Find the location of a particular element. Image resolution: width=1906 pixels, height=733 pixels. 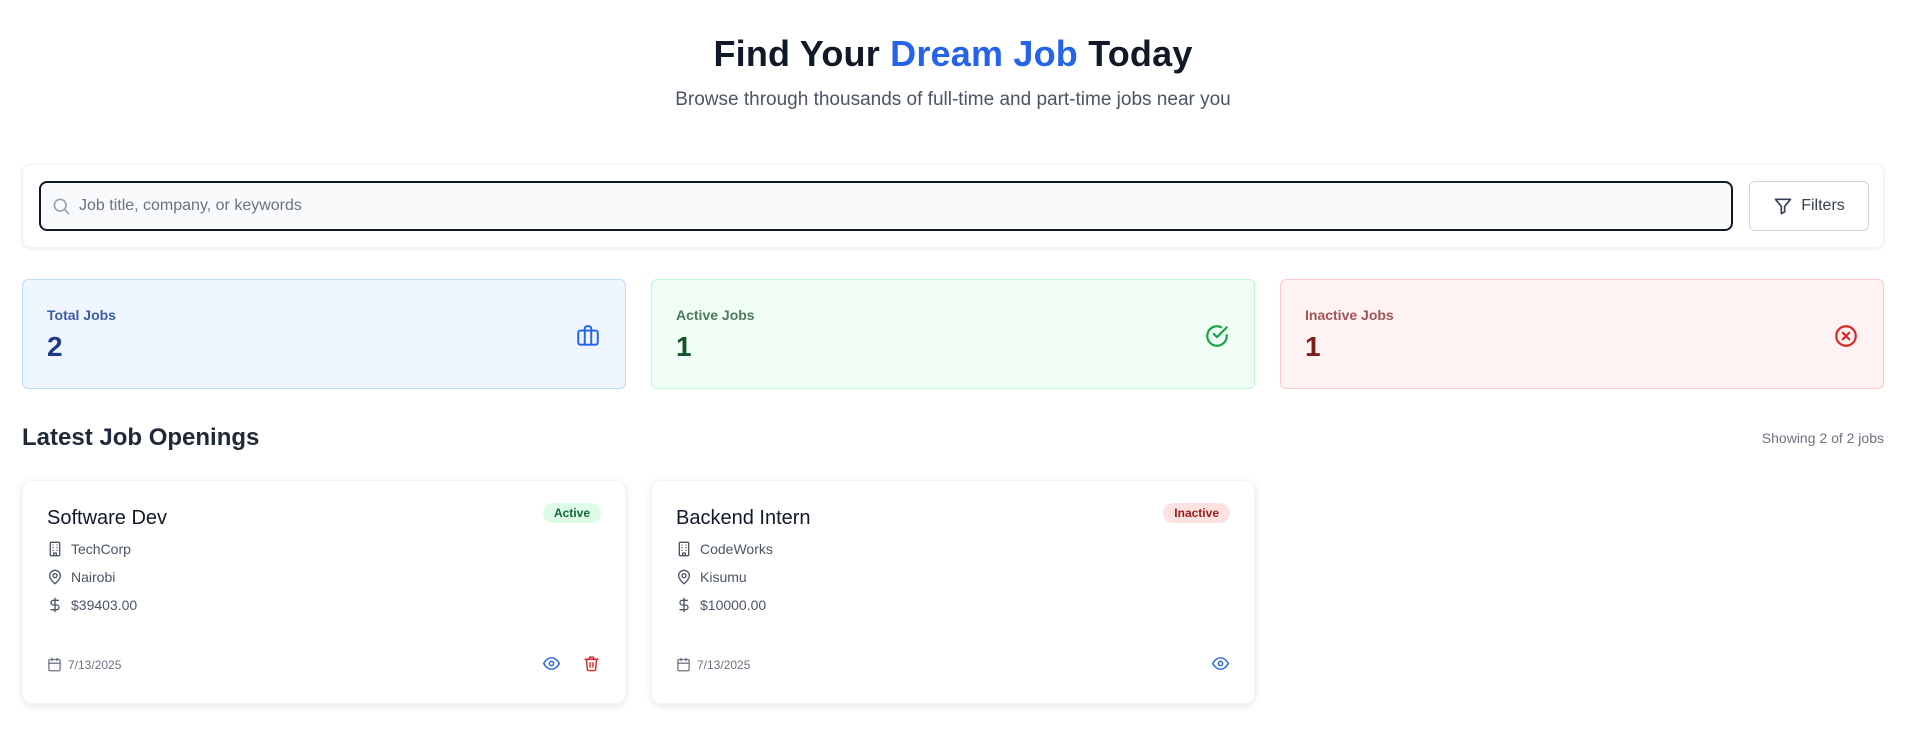

filters-label: Filters is located at coordinates (1823, 205).